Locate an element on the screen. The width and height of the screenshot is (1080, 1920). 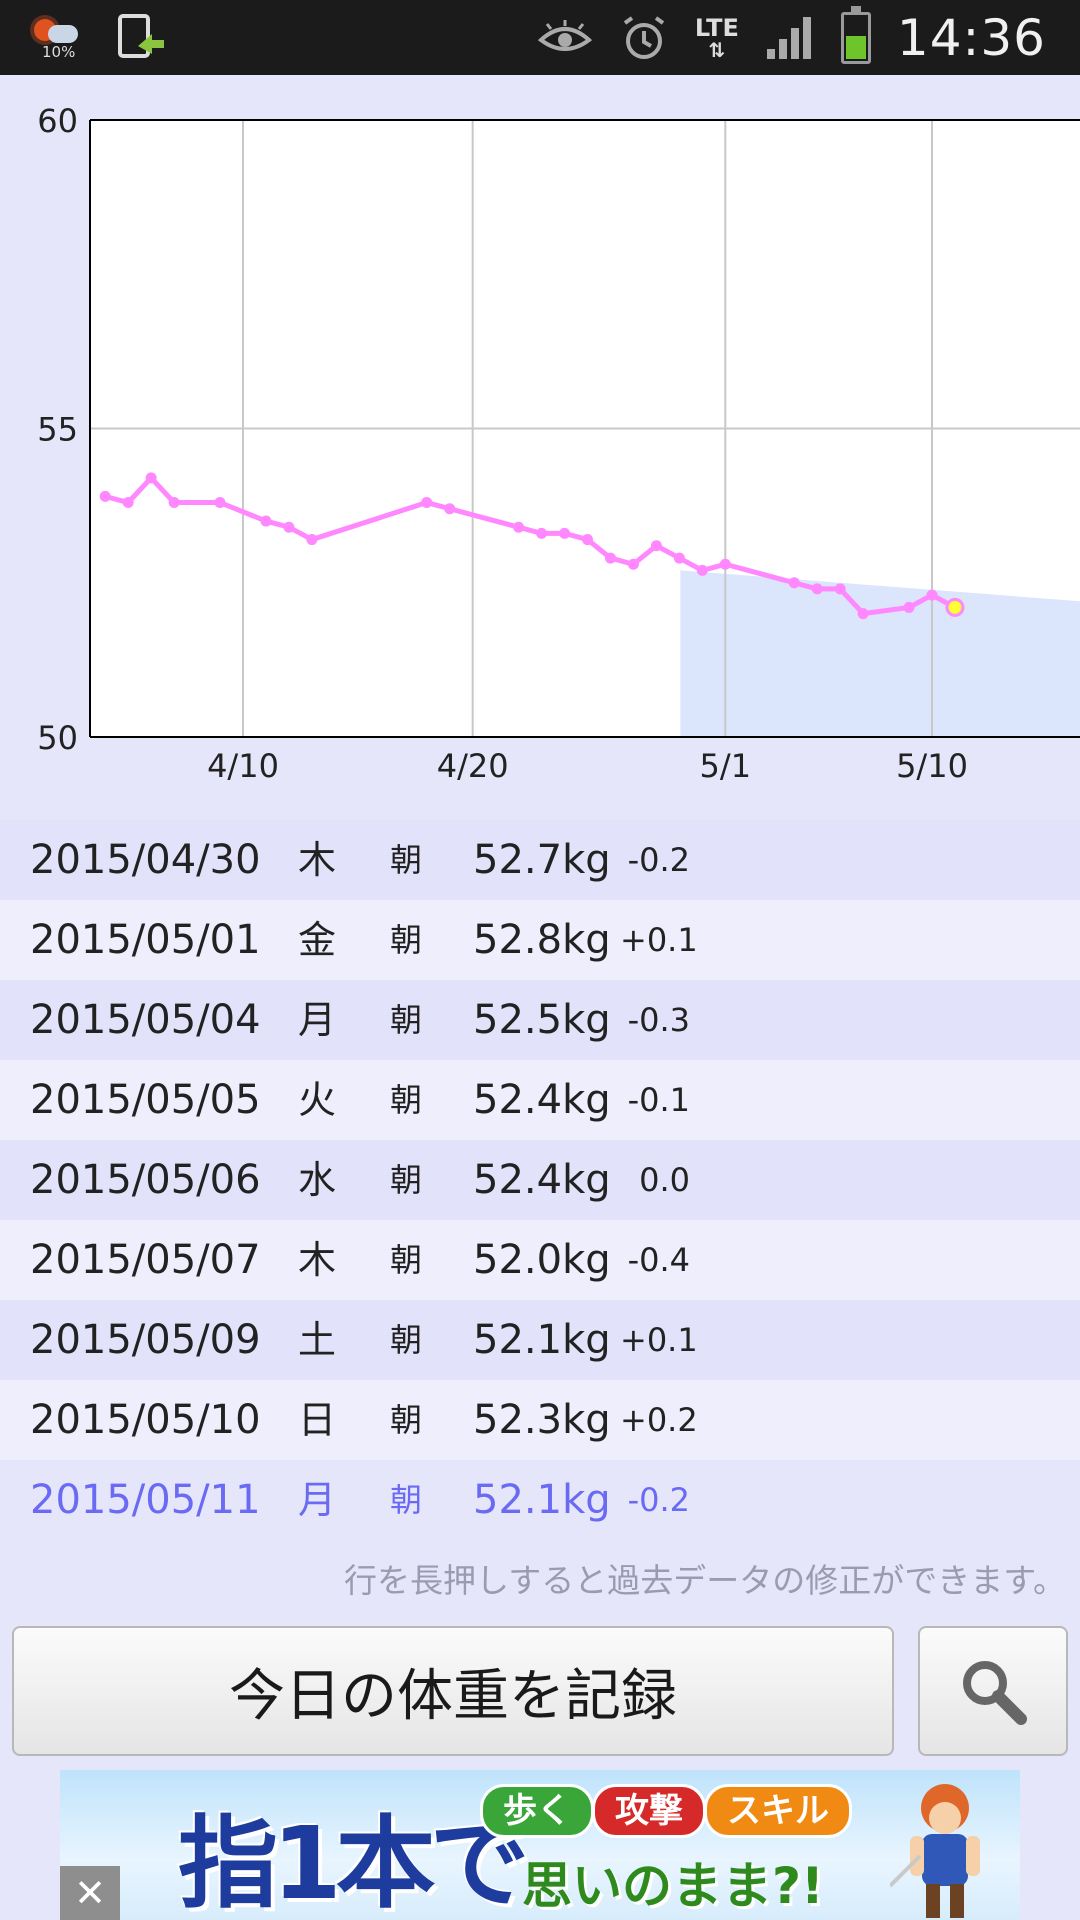
y-tick-label: 60 is located at coordinates (57, 121).